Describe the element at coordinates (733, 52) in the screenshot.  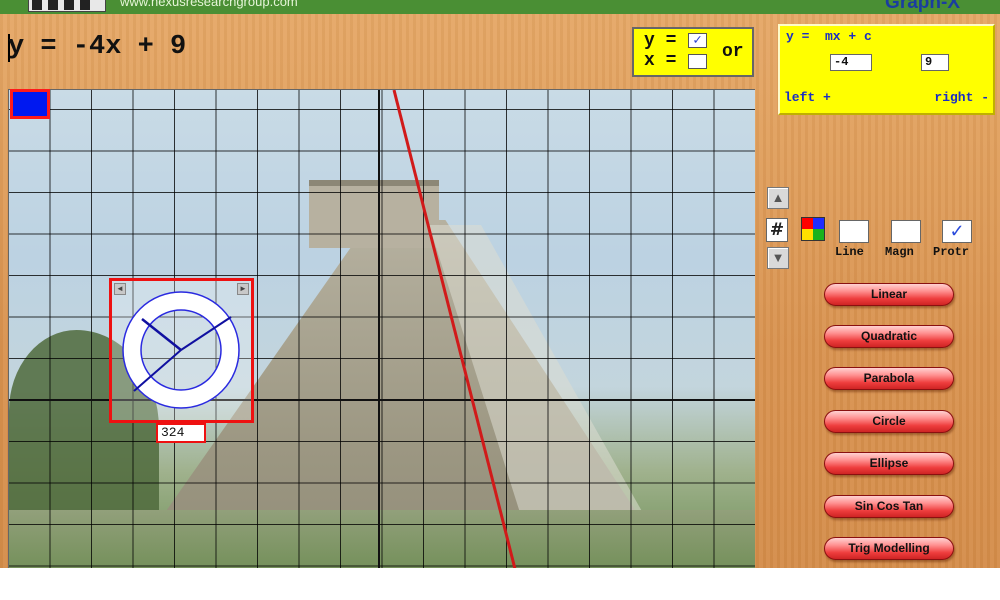
I see `or-label: or` at that location.